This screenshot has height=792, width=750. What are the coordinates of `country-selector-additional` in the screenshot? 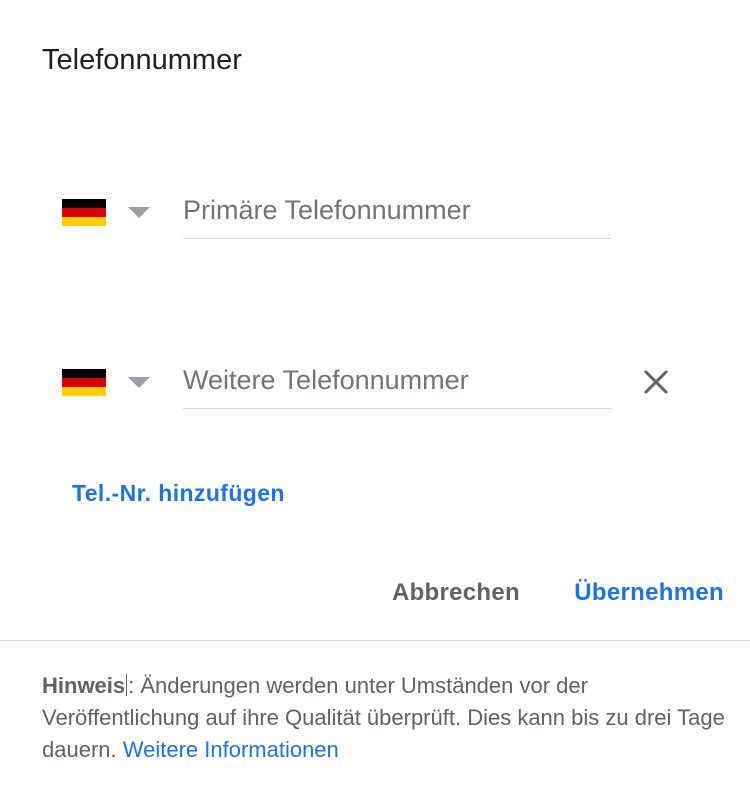 It's located at (112, 382).